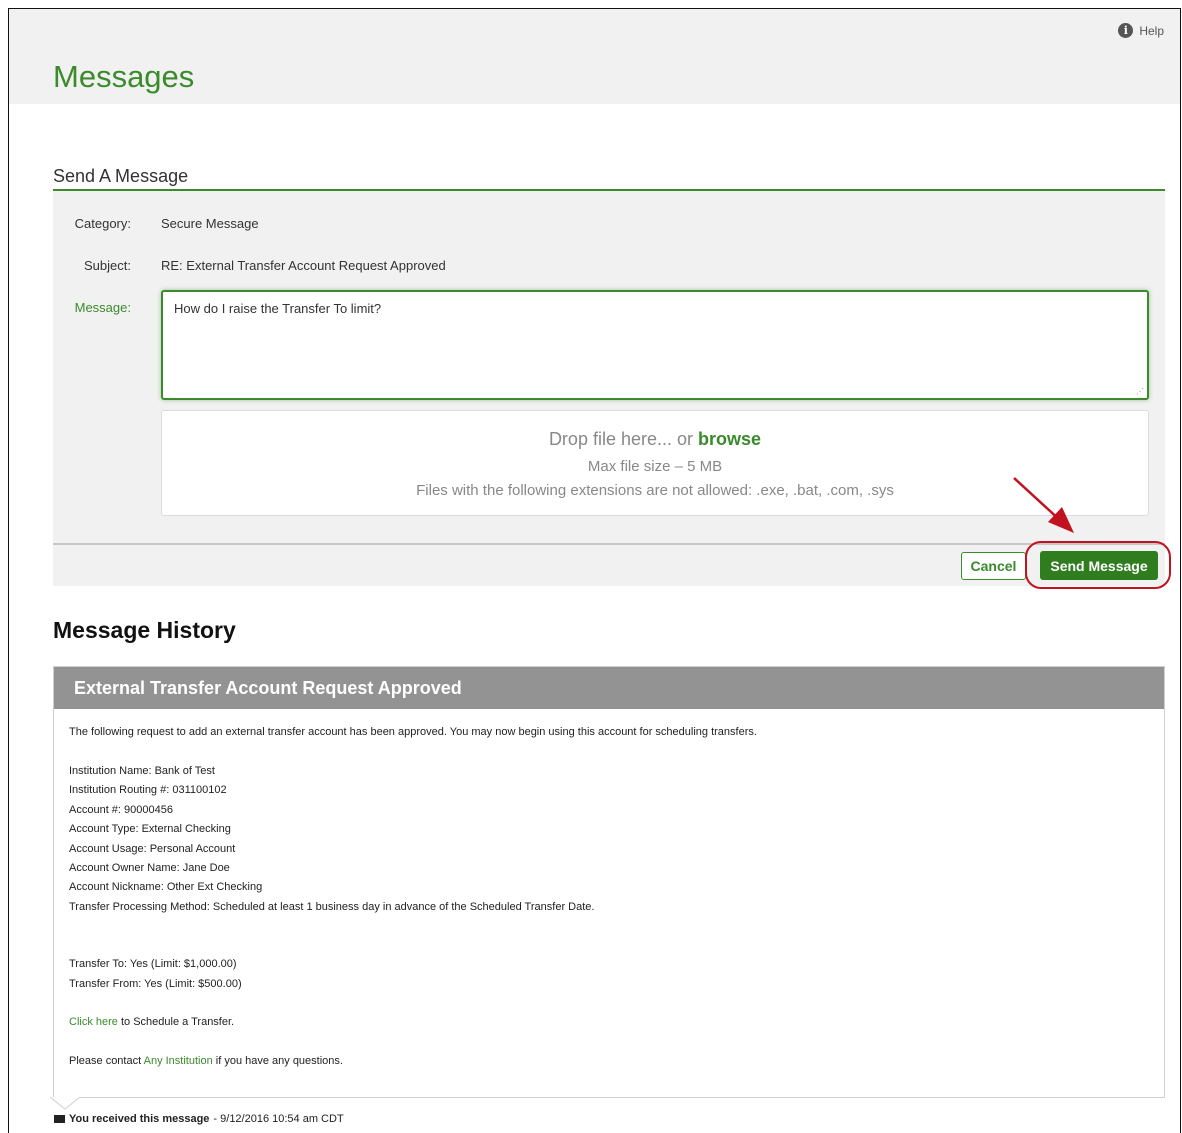 This screenshot has height=1133, width=1182. What do you see at coordinates (148, 790) in the screenshot?
I see `detail-line: Institution Routing #: 031100102` at bounding box center [148, 790].